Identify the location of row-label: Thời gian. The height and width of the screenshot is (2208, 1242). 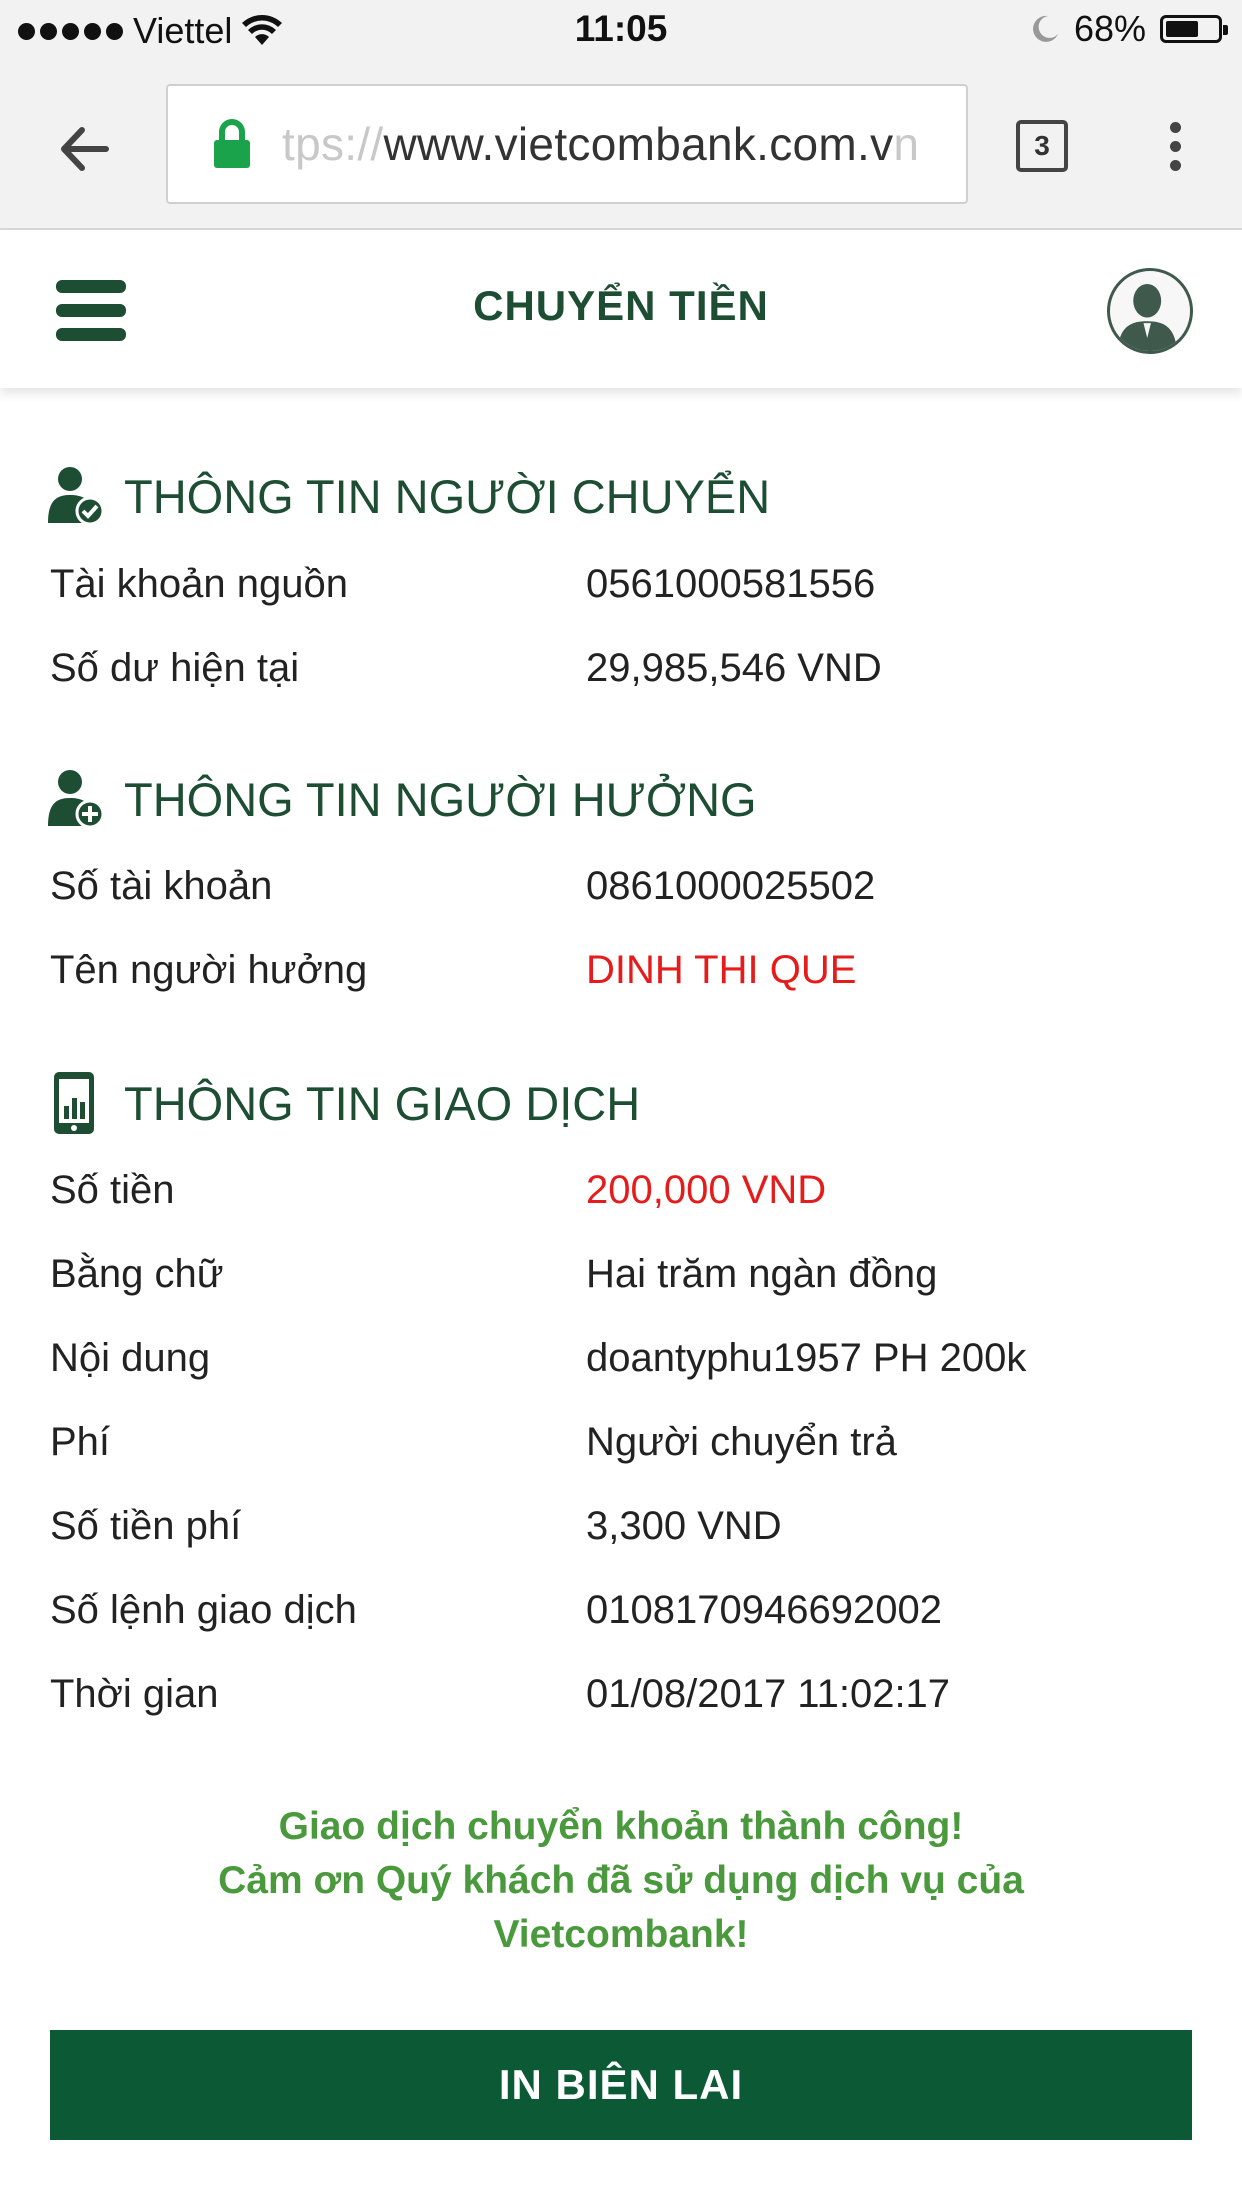
(134, 1694).